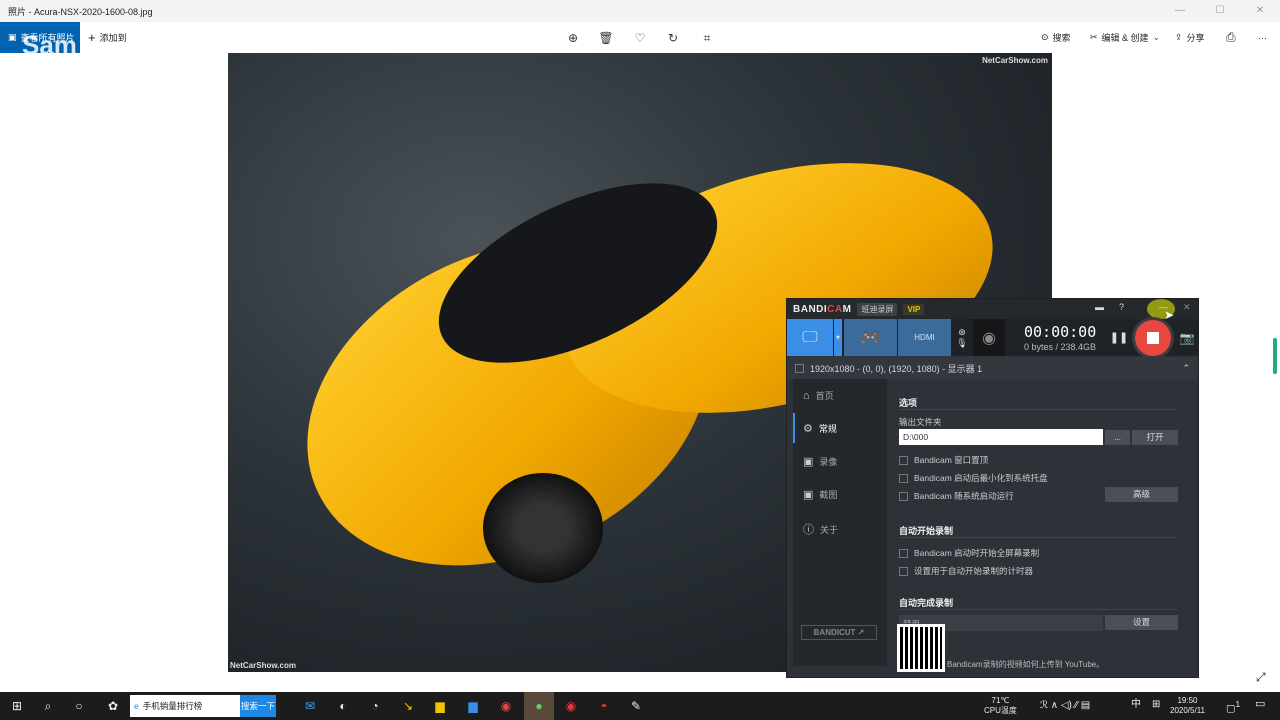 The height and width of the screenshot is (720, 1280). What do you see at coordinates (920, 422) in the screenshot?
I see `output-folder-label: 输出文件夹` at bounding box center [920, 422].